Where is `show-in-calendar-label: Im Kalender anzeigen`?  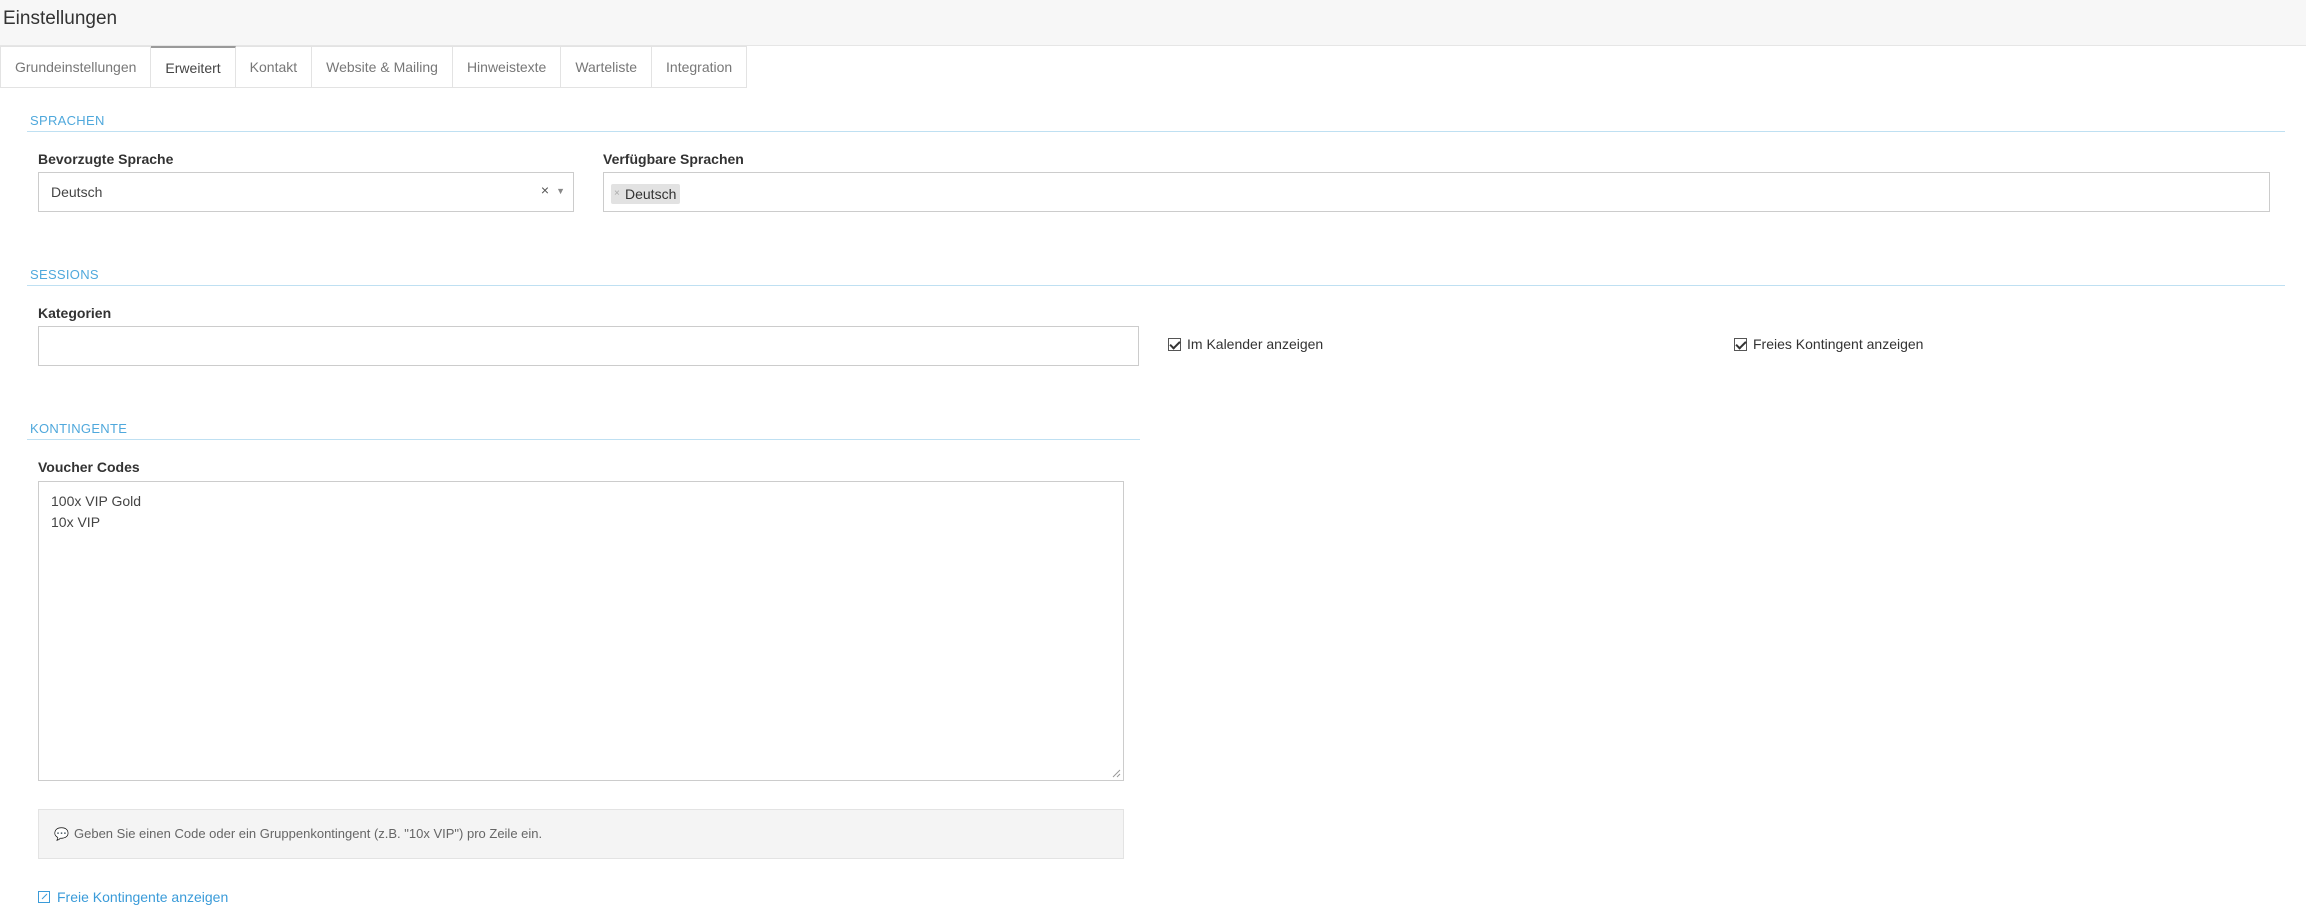
show-in-calendar-label: Im Kalender anzeigen is located at coordinates (1255, 344).